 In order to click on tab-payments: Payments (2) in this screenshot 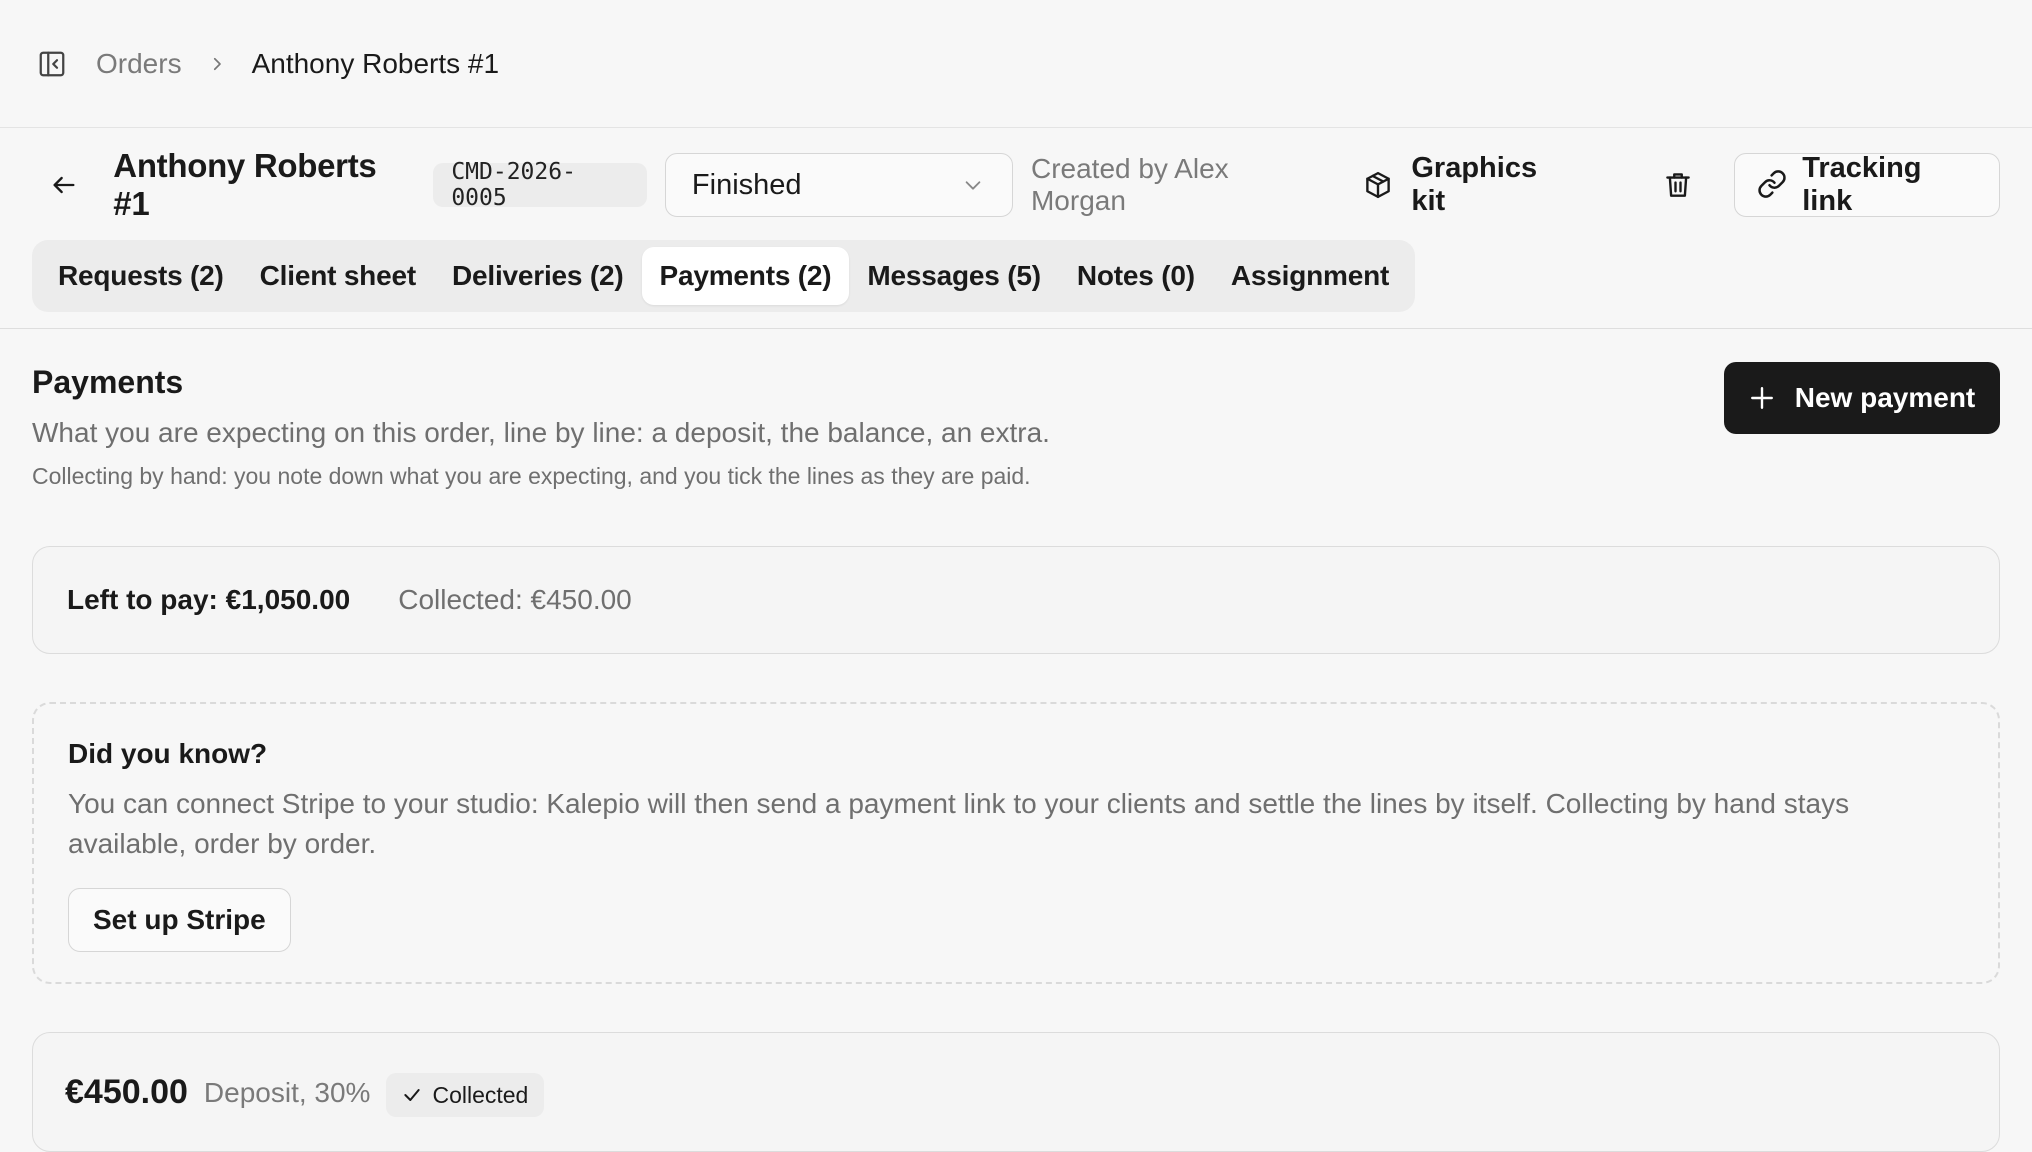, I will do `click(745, 276)`.